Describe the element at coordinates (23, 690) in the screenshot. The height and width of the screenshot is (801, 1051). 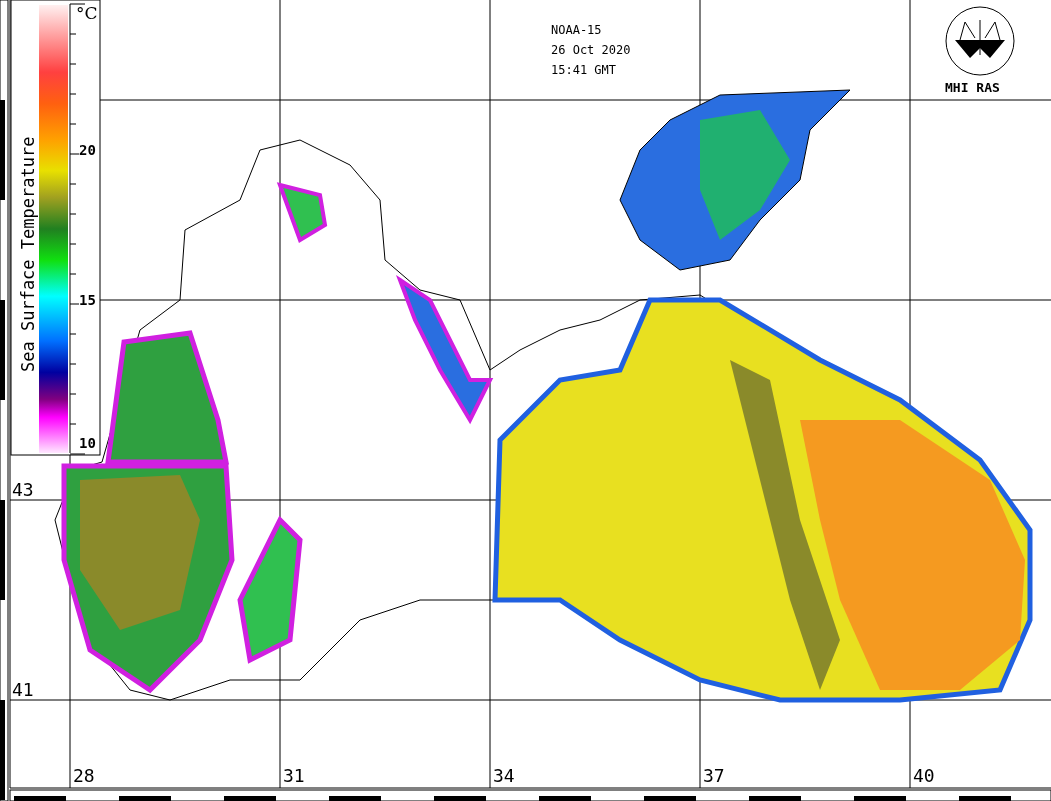
I see `latitude-label: 41` at that location.